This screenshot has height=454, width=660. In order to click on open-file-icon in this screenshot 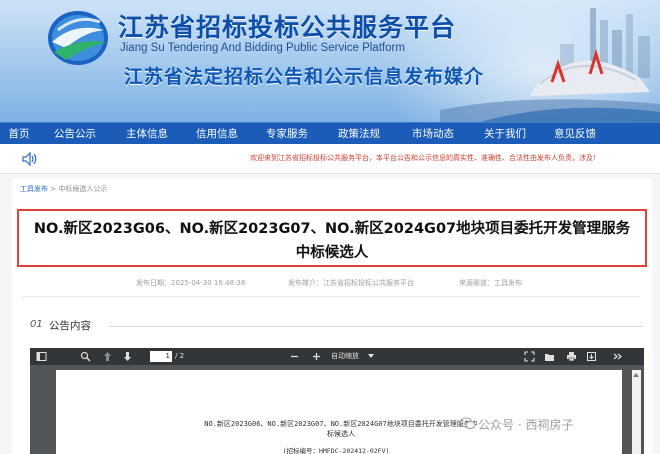, I will do `click(549, 356)`.